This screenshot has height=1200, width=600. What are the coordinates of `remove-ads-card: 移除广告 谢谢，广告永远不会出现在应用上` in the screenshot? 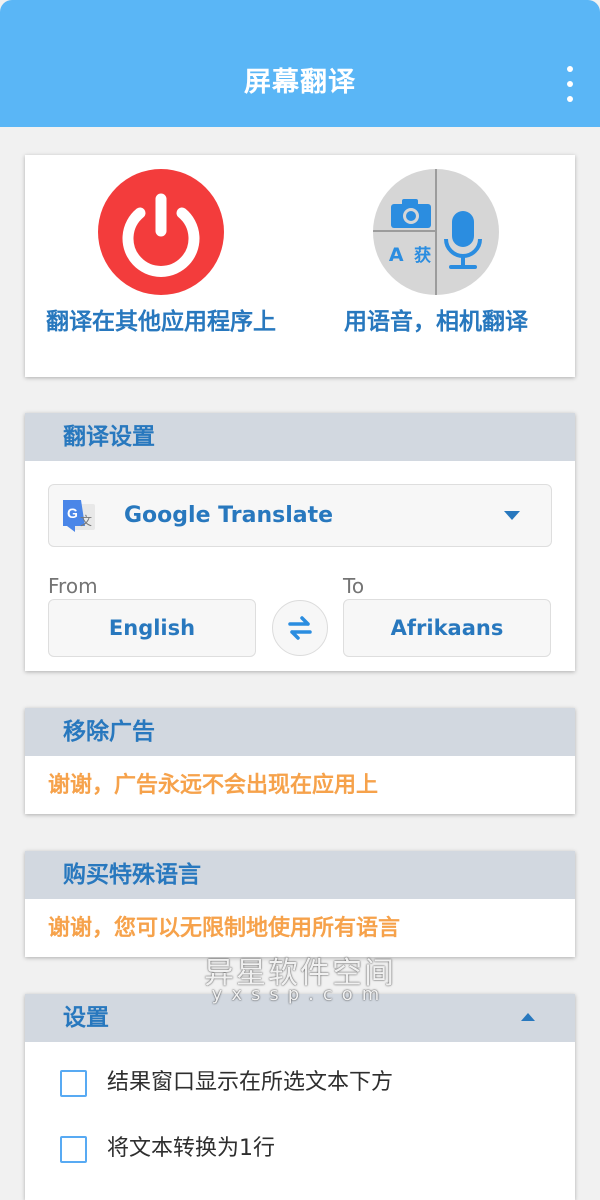 It's located at (300, 761).